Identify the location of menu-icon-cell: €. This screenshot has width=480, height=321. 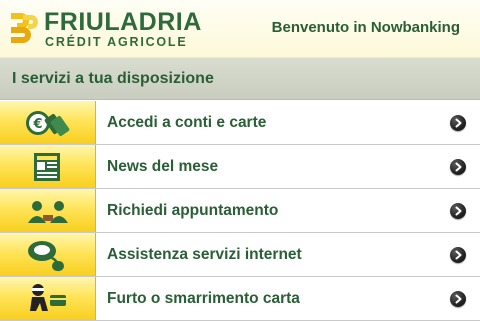
(48, 122).